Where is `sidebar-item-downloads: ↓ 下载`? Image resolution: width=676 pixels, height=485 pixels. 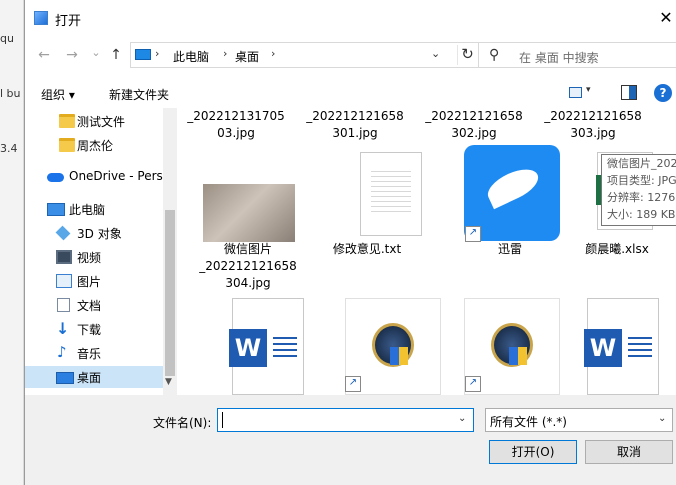 sidebar-item-downloads: ↓ 下载 is located at coordinates (94, 329).